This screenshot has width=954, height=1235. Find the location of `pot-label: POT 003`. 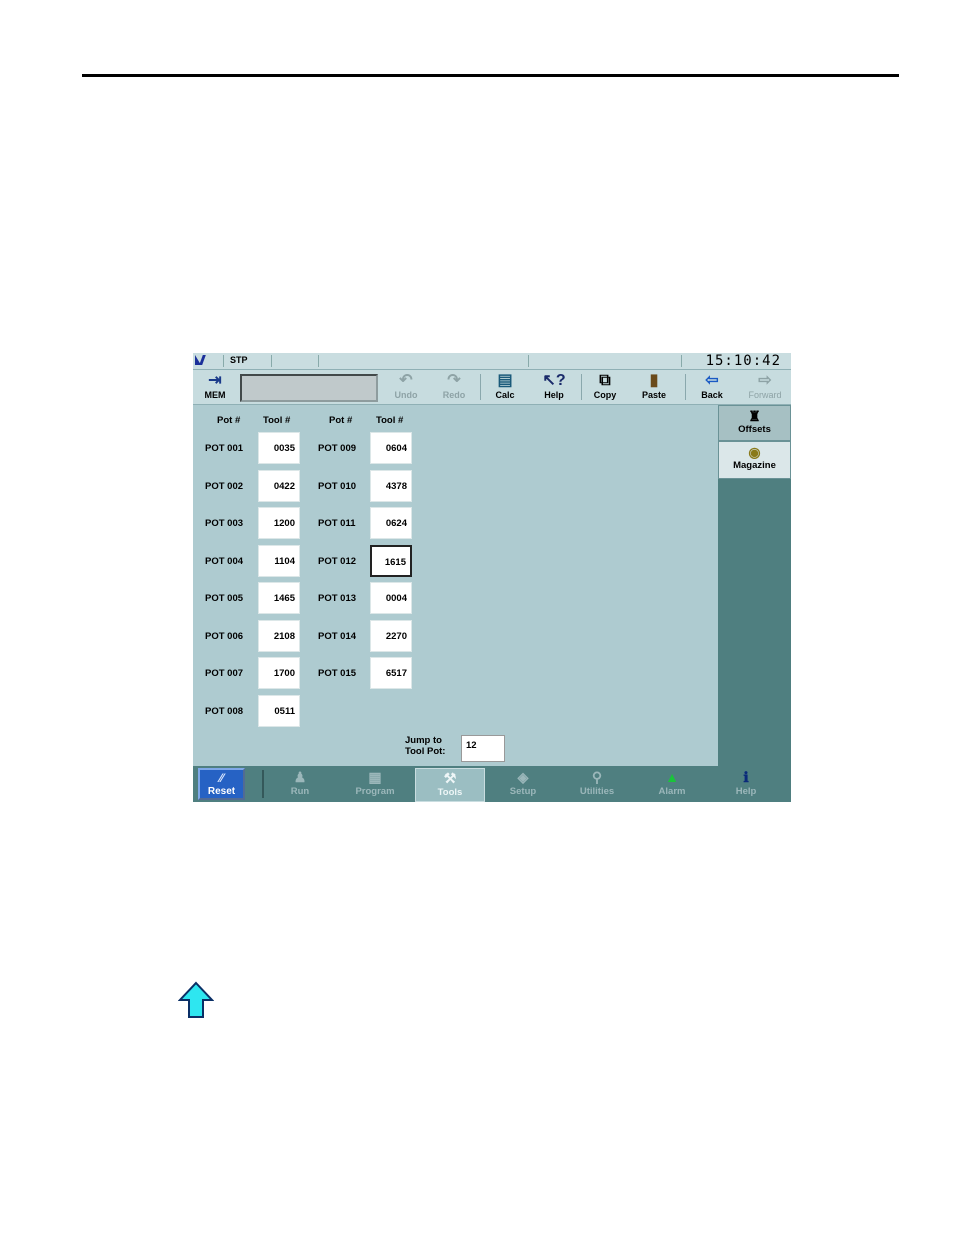

pot-label: POT 003 is located at coordinates (224, 523).